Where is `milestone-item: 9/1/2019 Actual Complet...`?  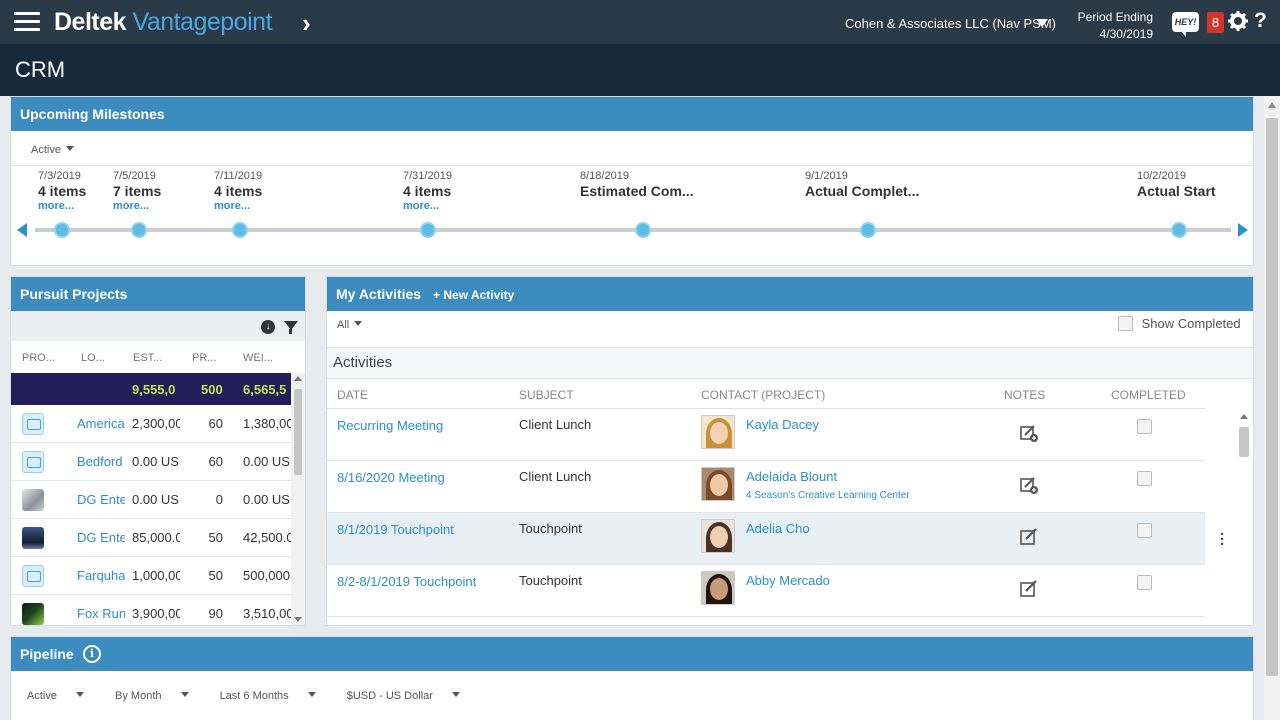 milestone-item: 9/1/2019 Actual Complet... is located at coordinates (862, 184).